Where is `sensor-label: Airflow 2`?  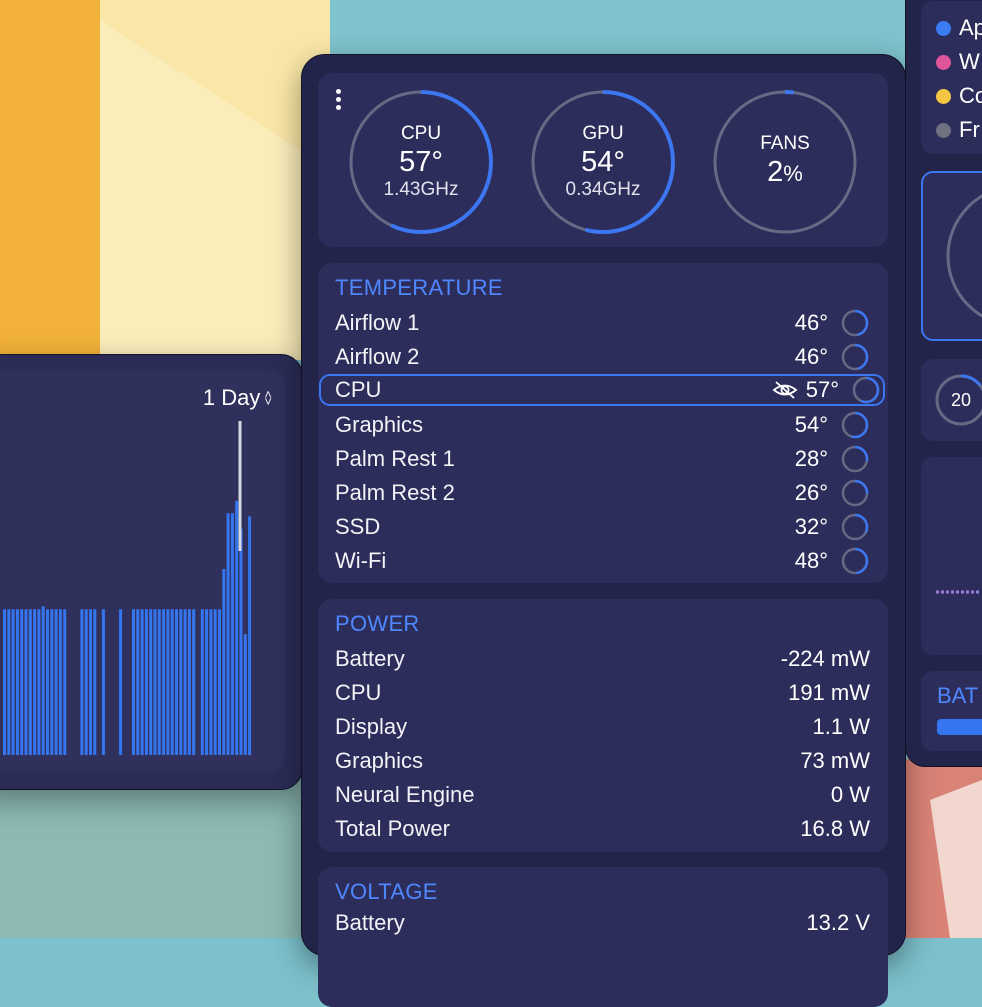
sensor-label: Airflow 2 is located at coordinates (377, 356).